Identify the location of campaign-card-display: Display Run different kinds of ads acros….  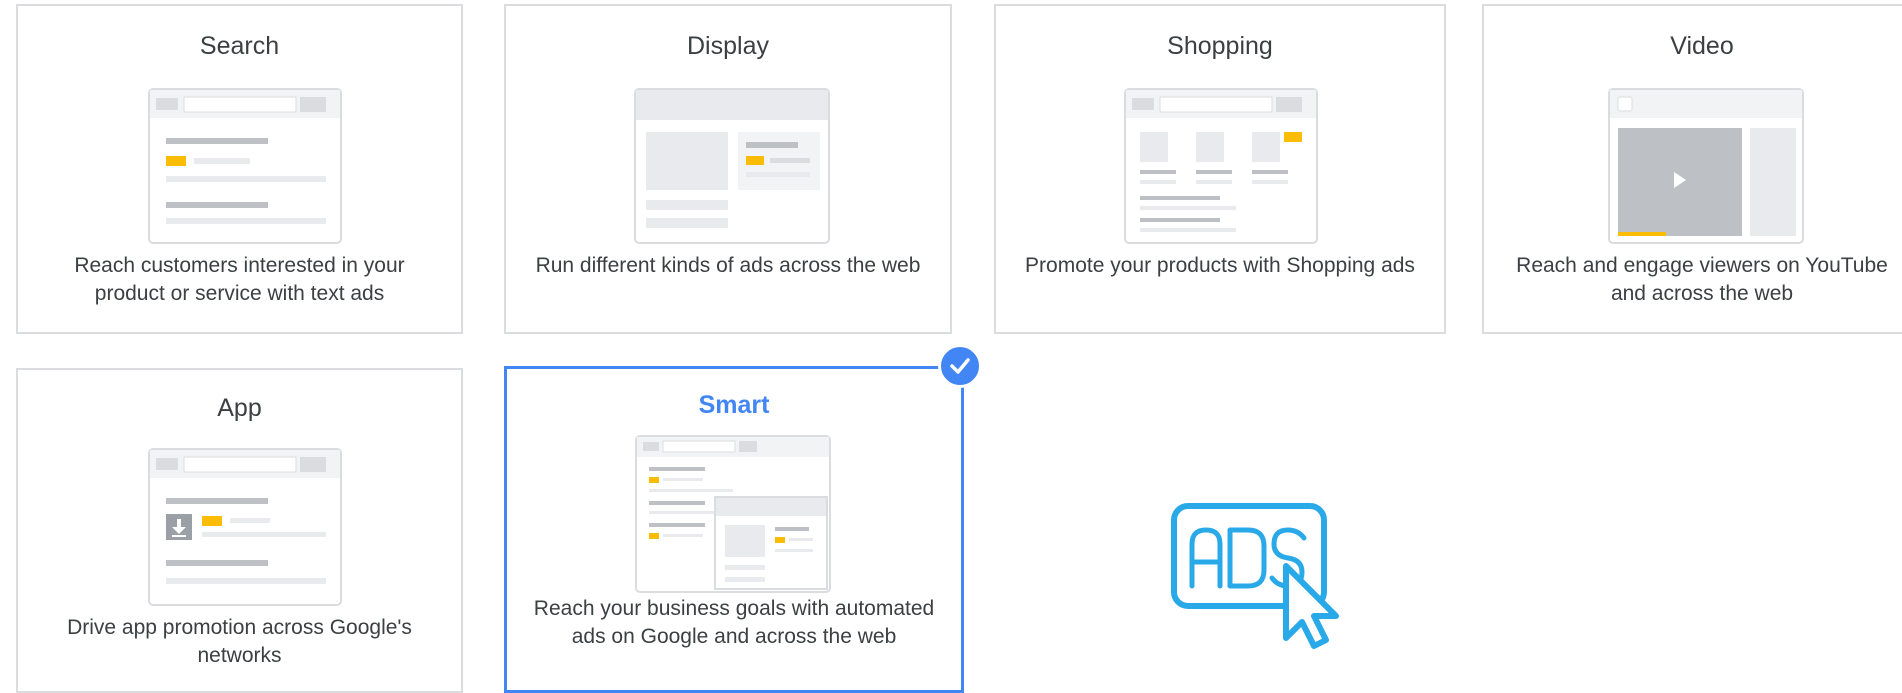
(728, 169).